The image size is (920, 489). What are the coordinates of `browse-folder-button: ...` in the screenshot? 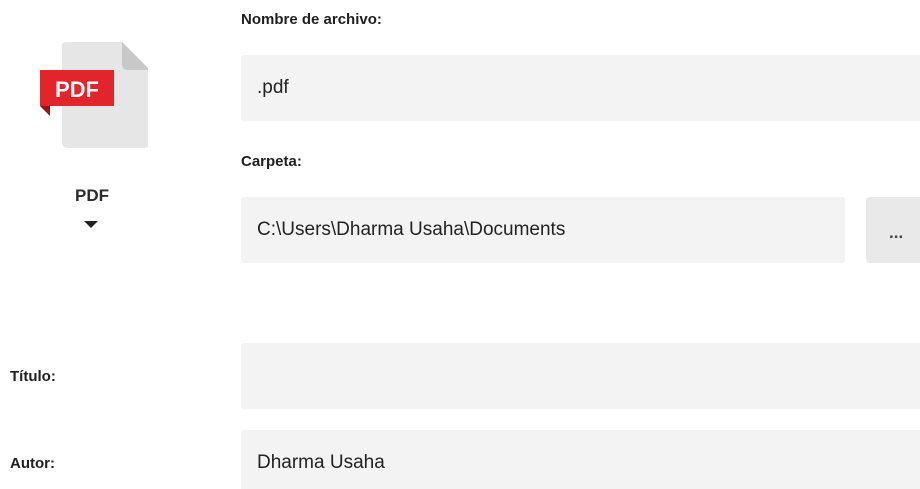 It's located at (893, 230).